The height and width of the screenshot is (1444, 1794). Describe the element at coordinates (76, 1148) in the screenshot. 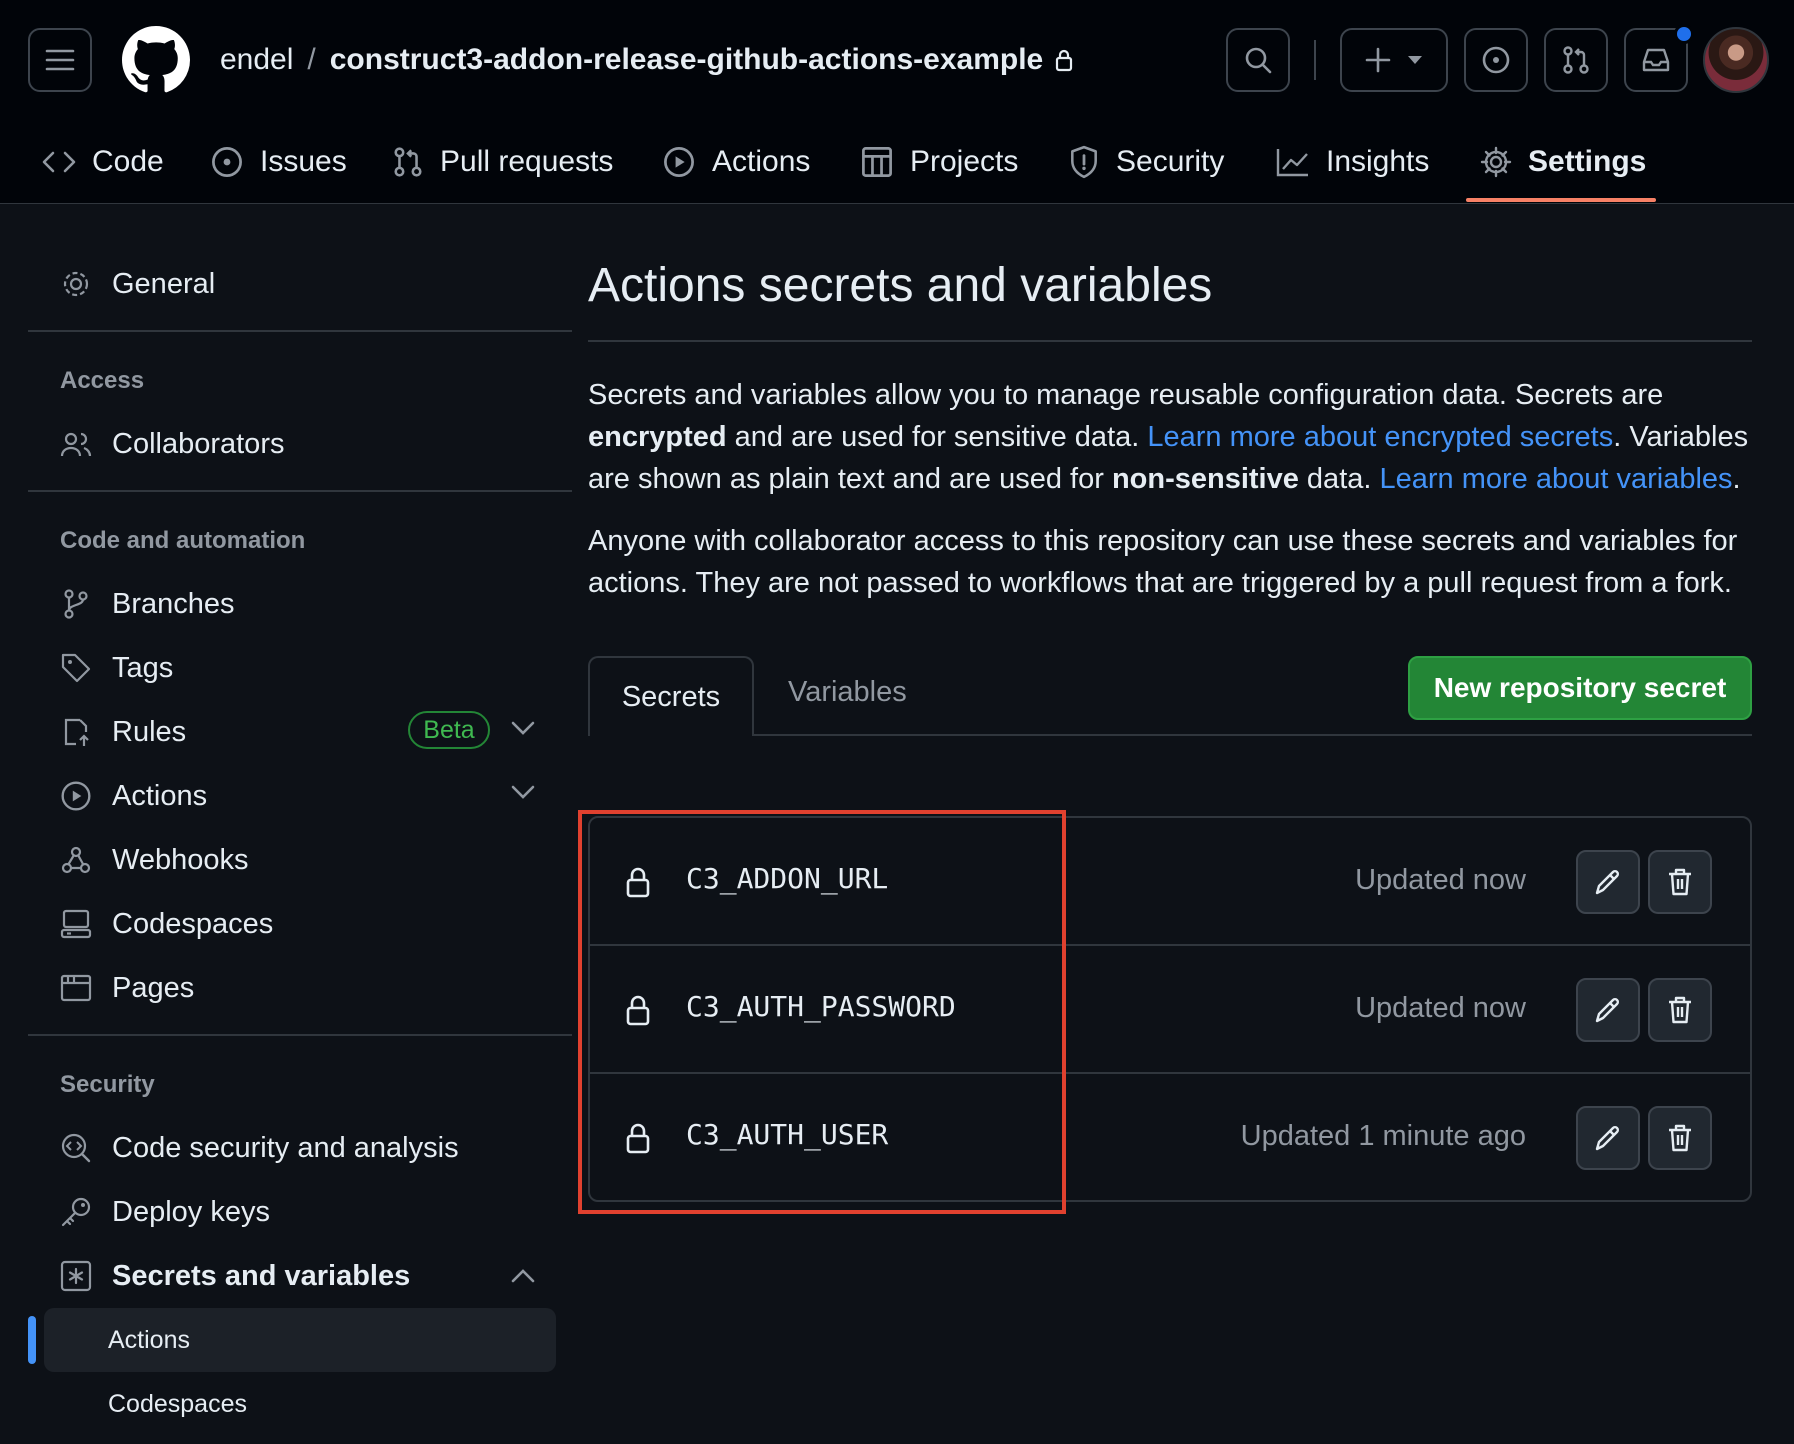

I see `codescan-icon` at that location.